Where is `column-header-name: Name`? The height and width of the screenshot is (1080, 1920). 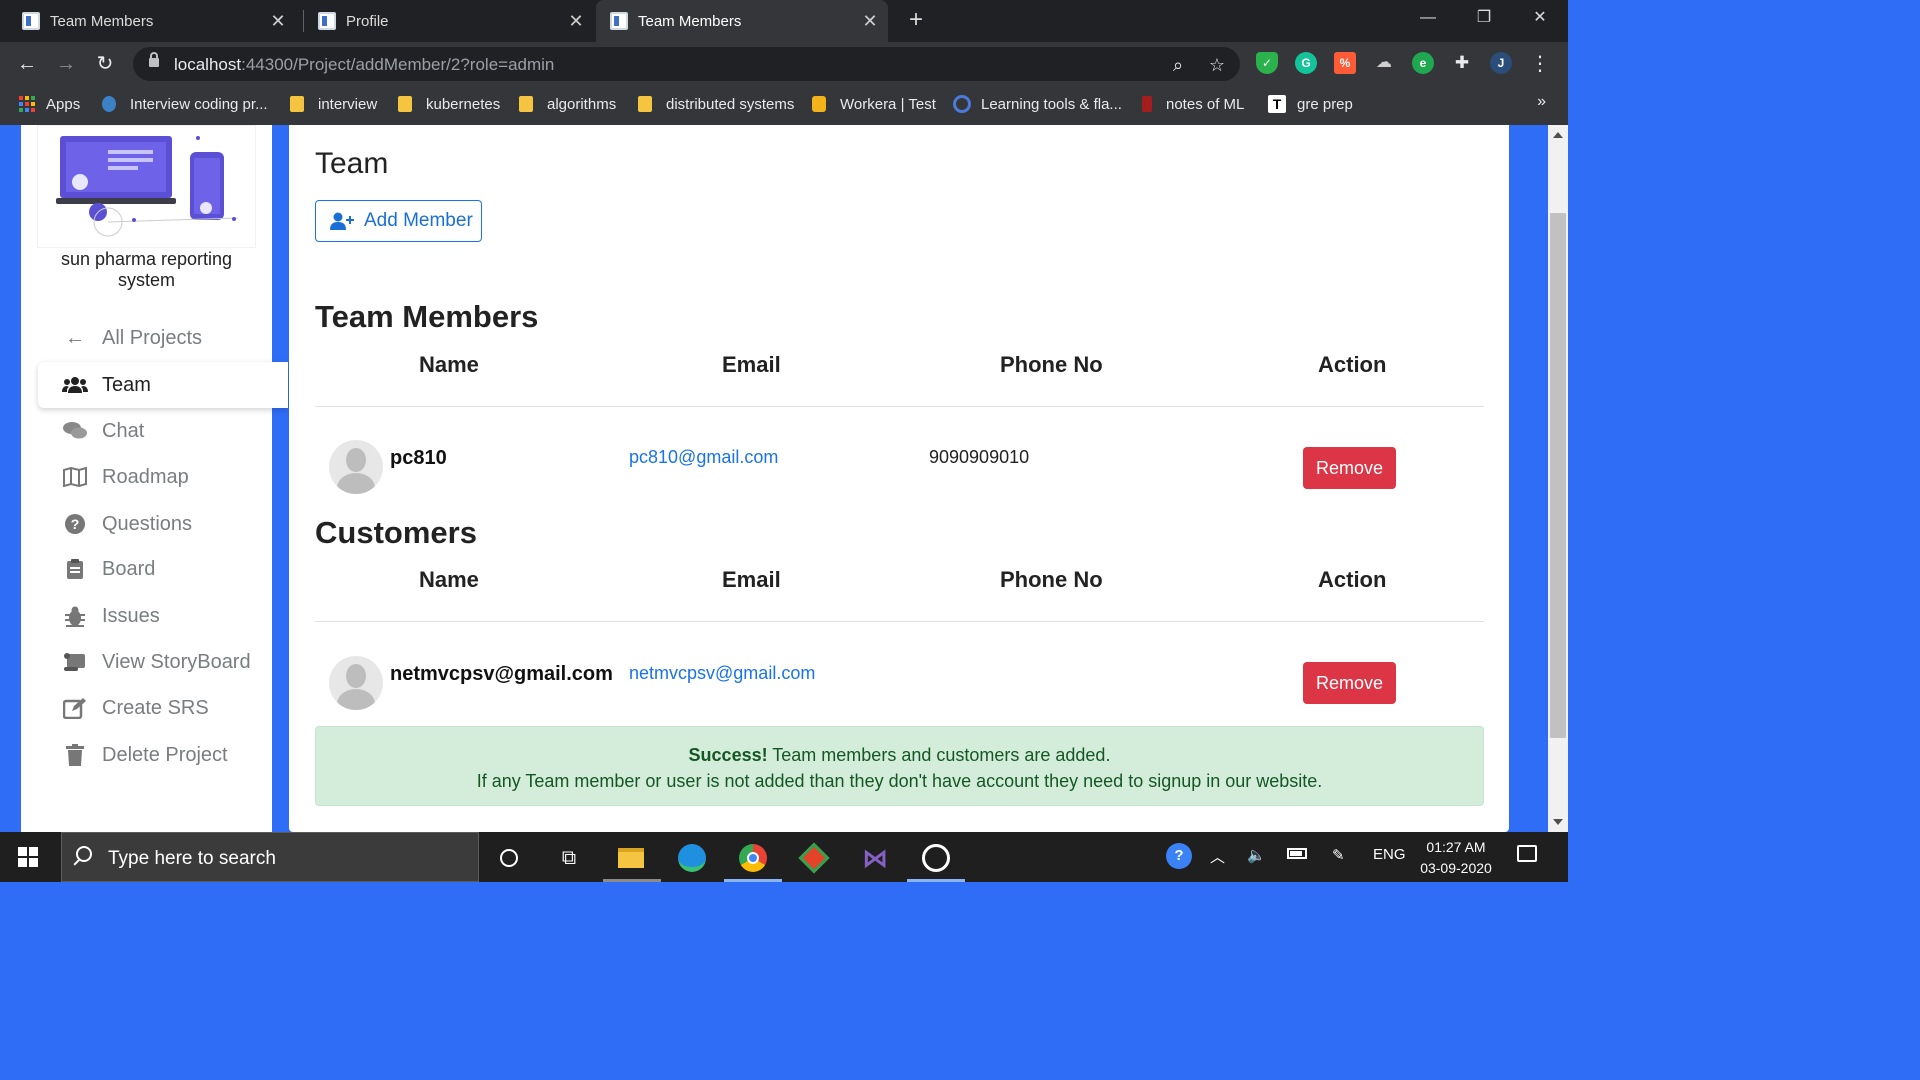 column-header-name: Name is located at coordinates (449, 579).